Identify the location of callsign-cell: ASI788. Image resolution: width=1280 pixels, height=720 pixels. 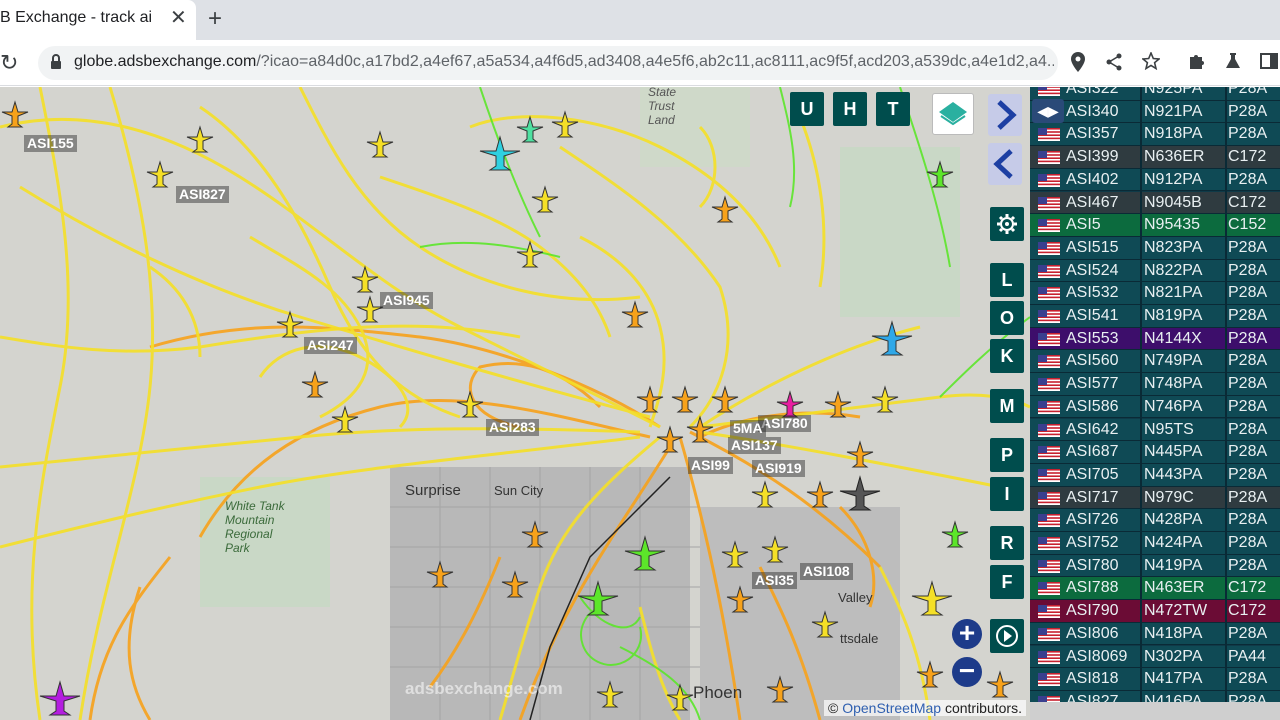
(1092, 588).